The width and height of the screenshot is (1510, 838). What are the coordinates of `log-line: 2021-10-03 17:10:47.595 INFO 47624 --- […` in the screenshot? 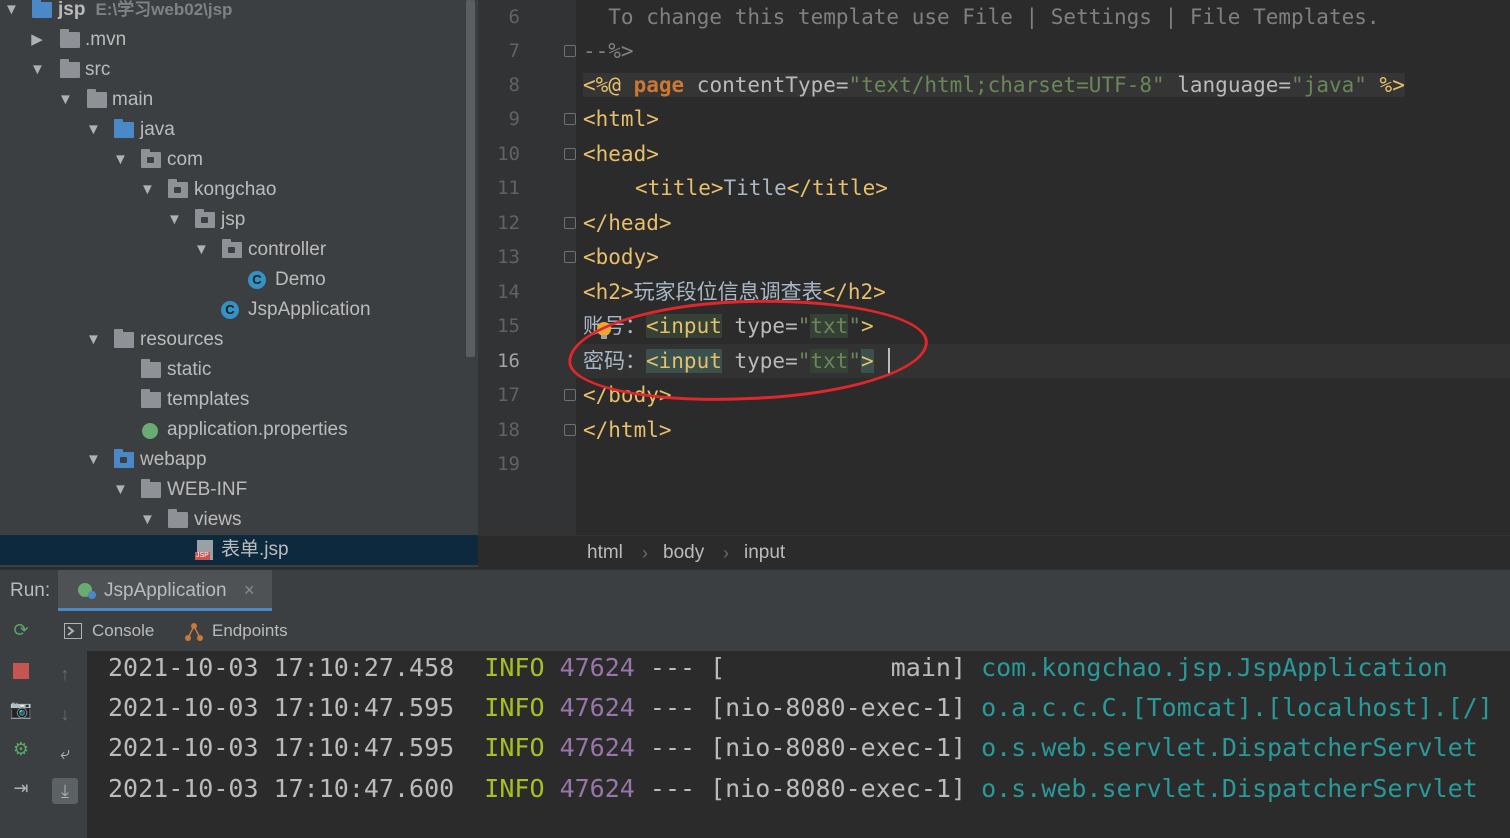 It's located at (793, 748).